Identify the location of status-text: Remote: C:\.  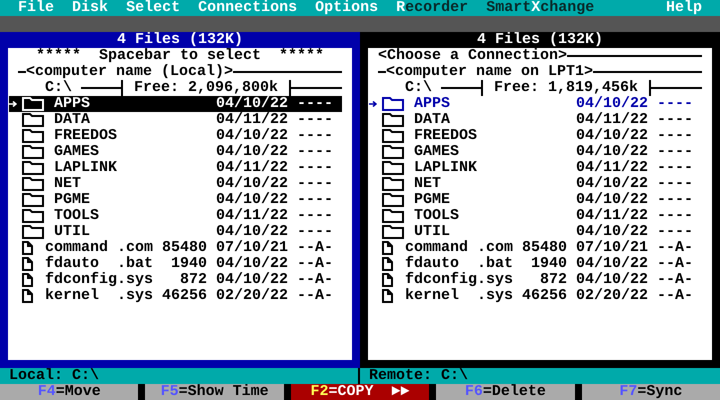
(418, 375).